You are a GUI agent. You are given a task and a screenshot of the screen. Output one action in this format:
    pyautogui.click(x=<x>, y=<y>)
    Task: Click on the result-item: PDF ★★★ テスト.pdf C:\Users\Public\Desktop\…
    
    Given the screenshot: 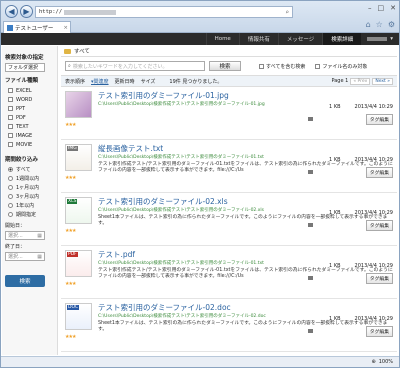 What is the action you would take?
    pyautogui.click(x=229, y=272)
    